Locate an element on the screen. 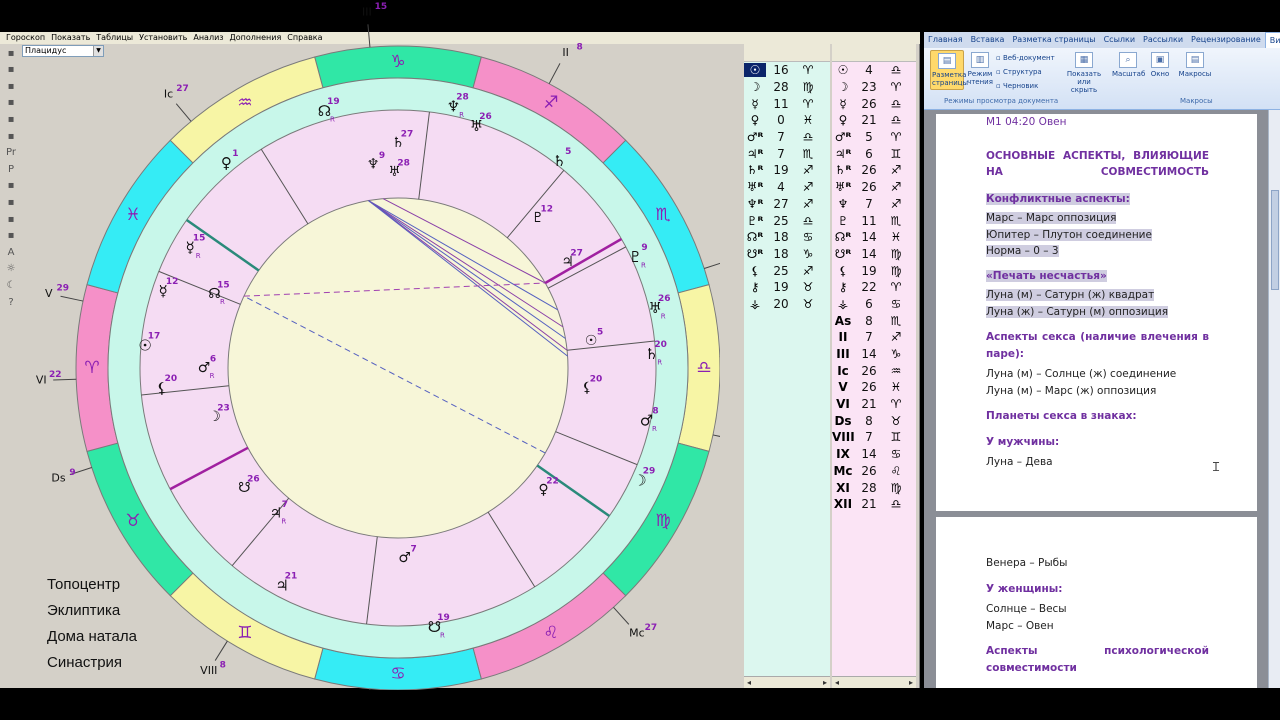 The width and height of the screenshot is (1280, 720). heading-woman: У женщины: is located at coordinates (1024, 588).